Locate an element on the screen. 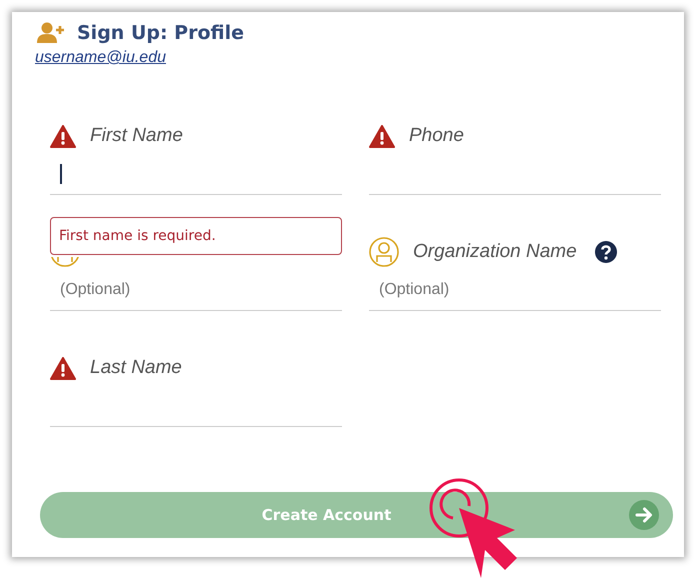  email-link: username@iu.edu is located at coordinates (100, 58).